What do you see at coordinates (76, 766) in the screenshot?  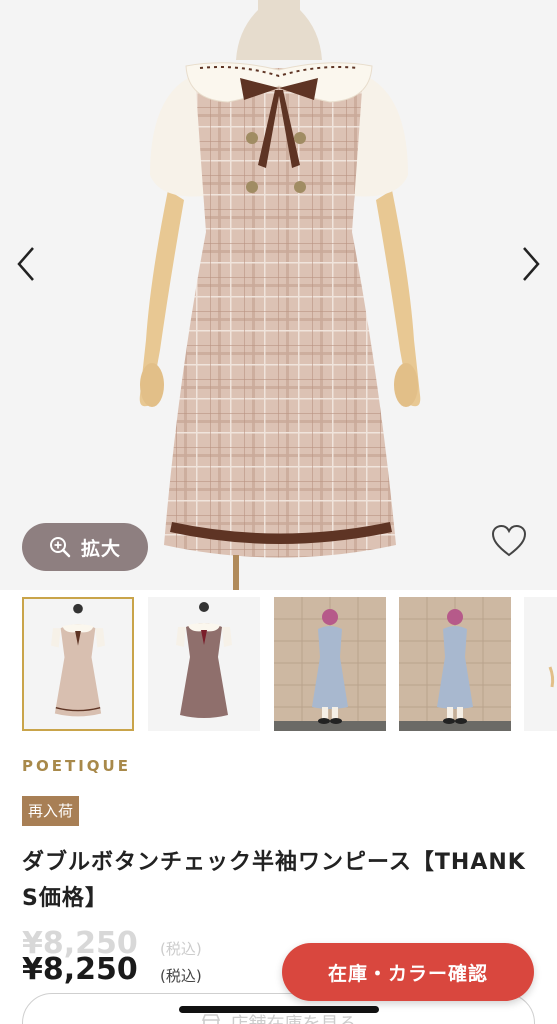 I see `brand-name: POETIQUE` at bounding box center [76, 766].